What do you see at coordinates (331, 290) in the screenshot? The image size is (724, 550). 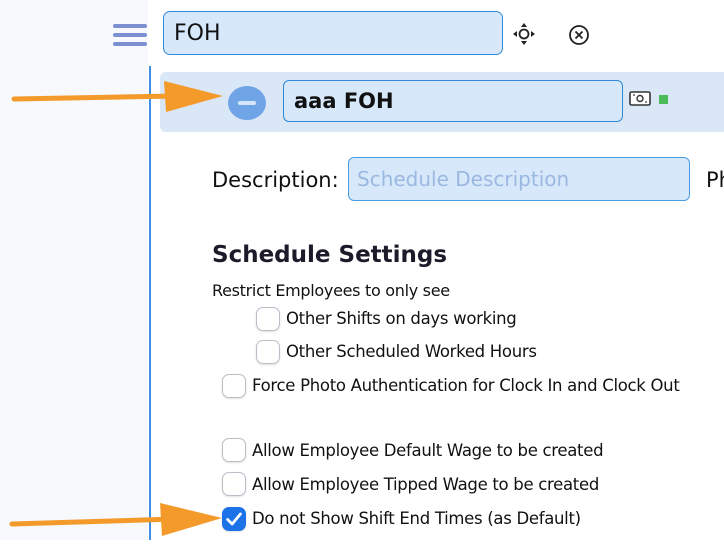 I see `restrict-employees-label: Restrict Employees to only see` at bounding box center [331, 290].